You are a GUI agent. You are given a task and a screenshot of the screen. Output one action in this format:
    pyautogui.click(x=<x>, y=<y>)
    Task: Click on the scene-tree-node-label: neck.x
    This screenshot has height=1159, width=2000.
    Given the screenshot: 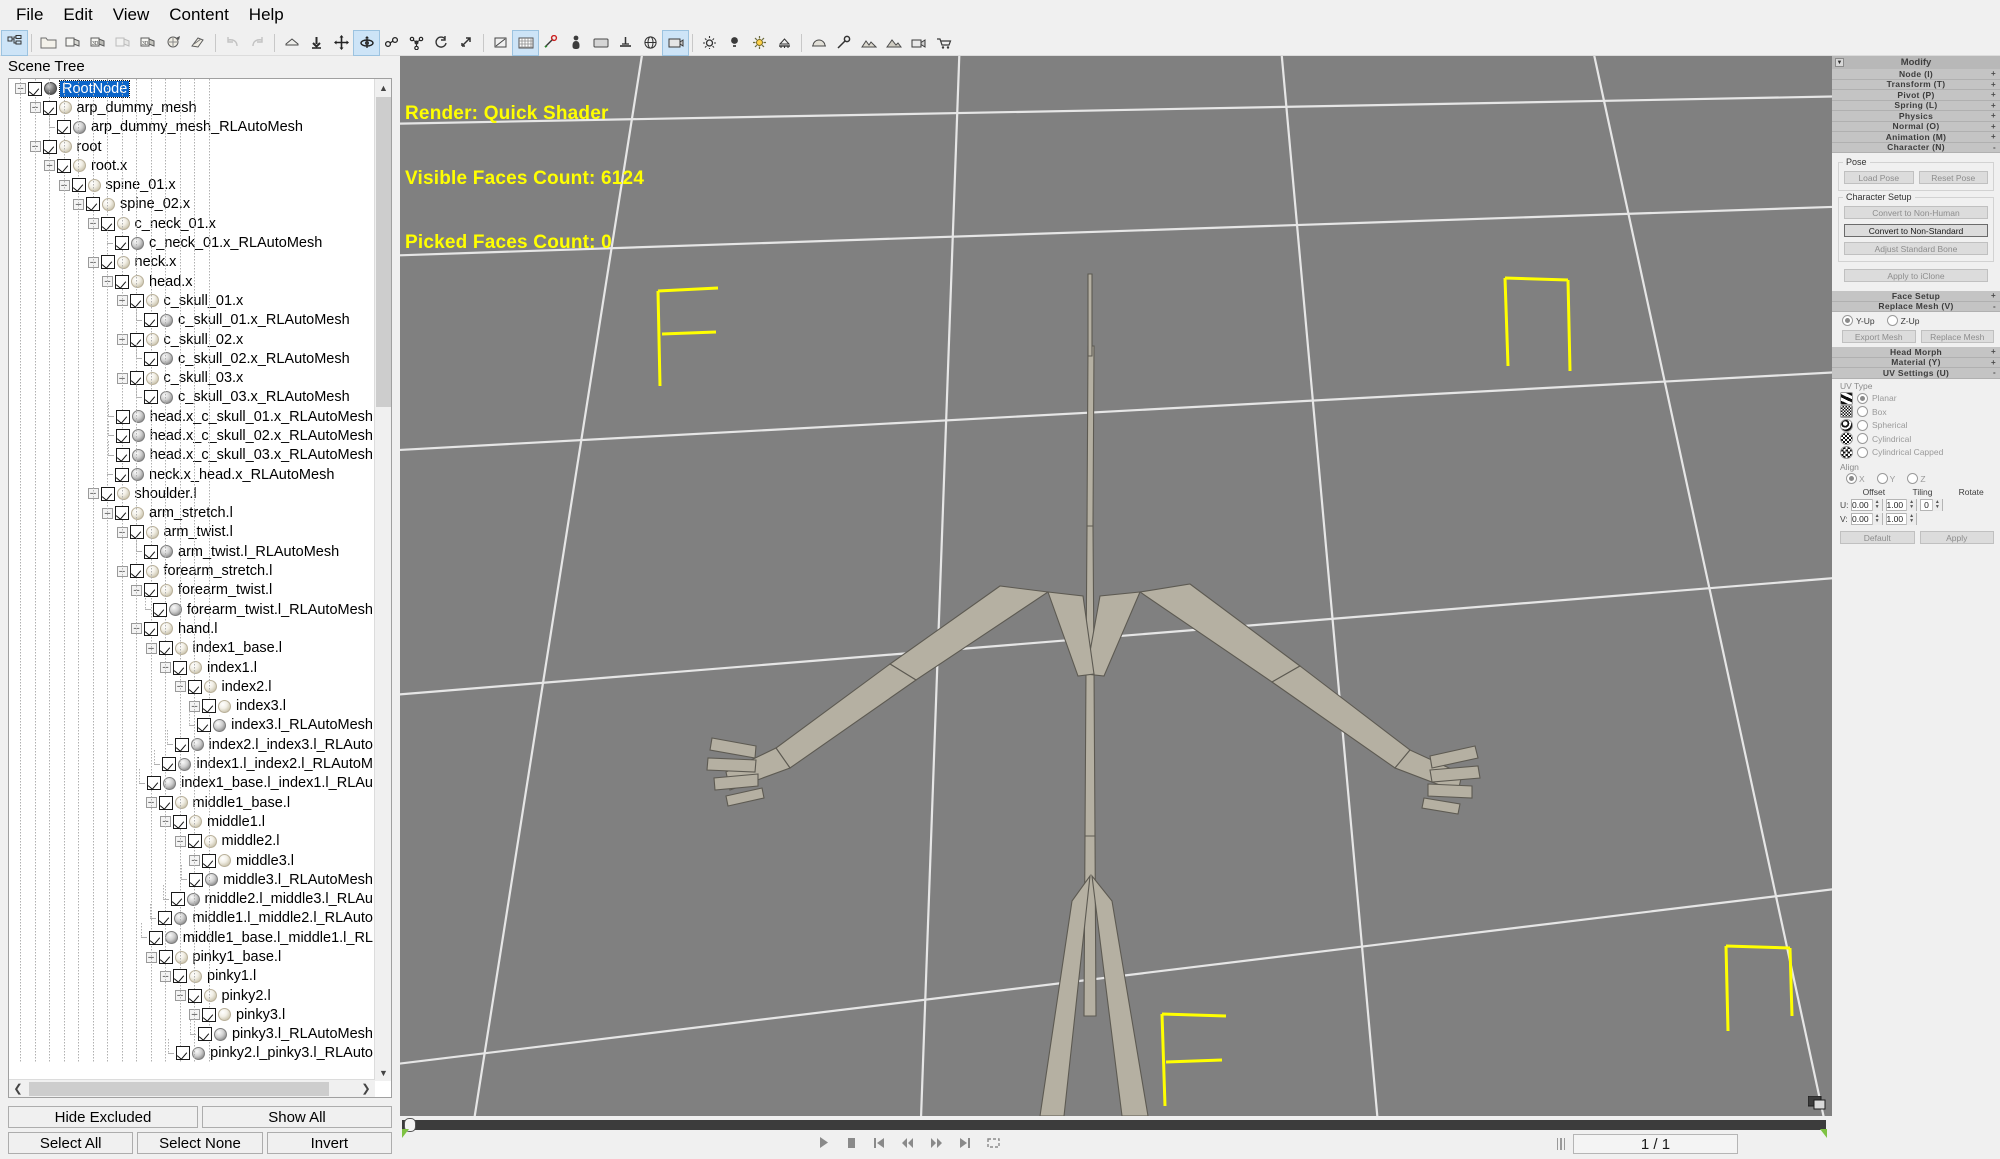 What is the action you would take?
    pyautogui.click(x=156, y=262)
    